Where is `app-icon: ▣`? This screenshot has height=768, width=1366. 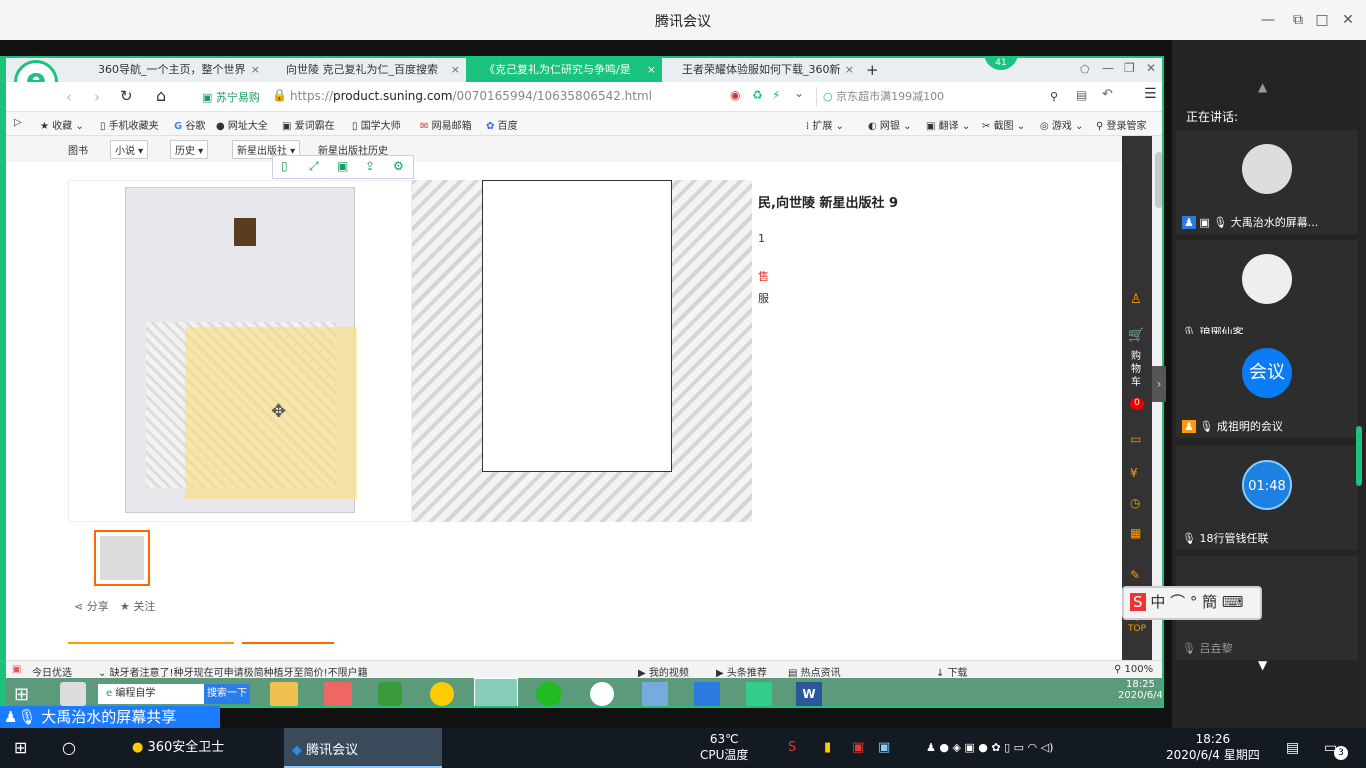
app-icon: ▣ is located at coordinates (884, 748).